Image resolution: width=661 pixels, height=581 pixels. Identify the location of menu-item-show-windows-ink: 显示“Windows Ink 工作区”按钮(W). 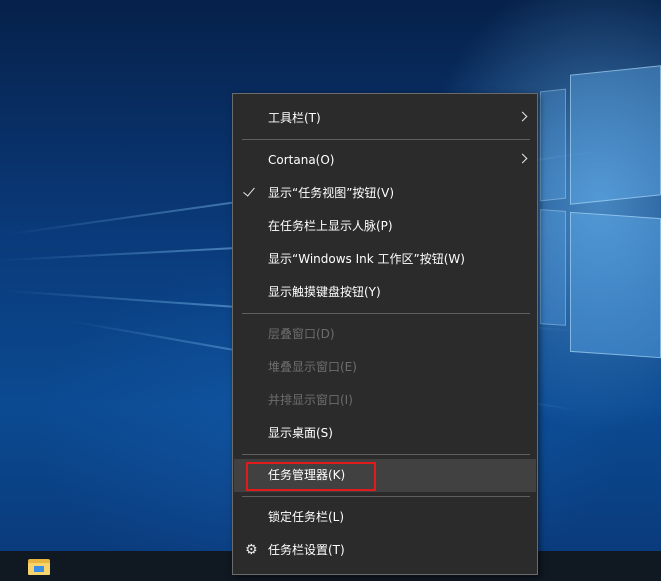
(385, 259).